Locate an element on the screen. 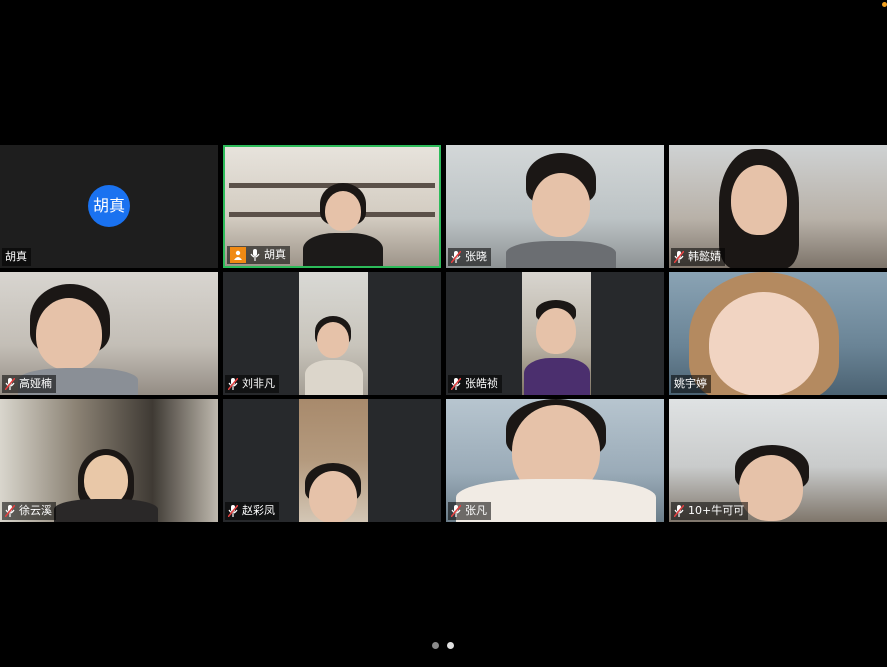 This screenshot has height=667, width=887. pagination-dots is located at coordinates (443, 645).